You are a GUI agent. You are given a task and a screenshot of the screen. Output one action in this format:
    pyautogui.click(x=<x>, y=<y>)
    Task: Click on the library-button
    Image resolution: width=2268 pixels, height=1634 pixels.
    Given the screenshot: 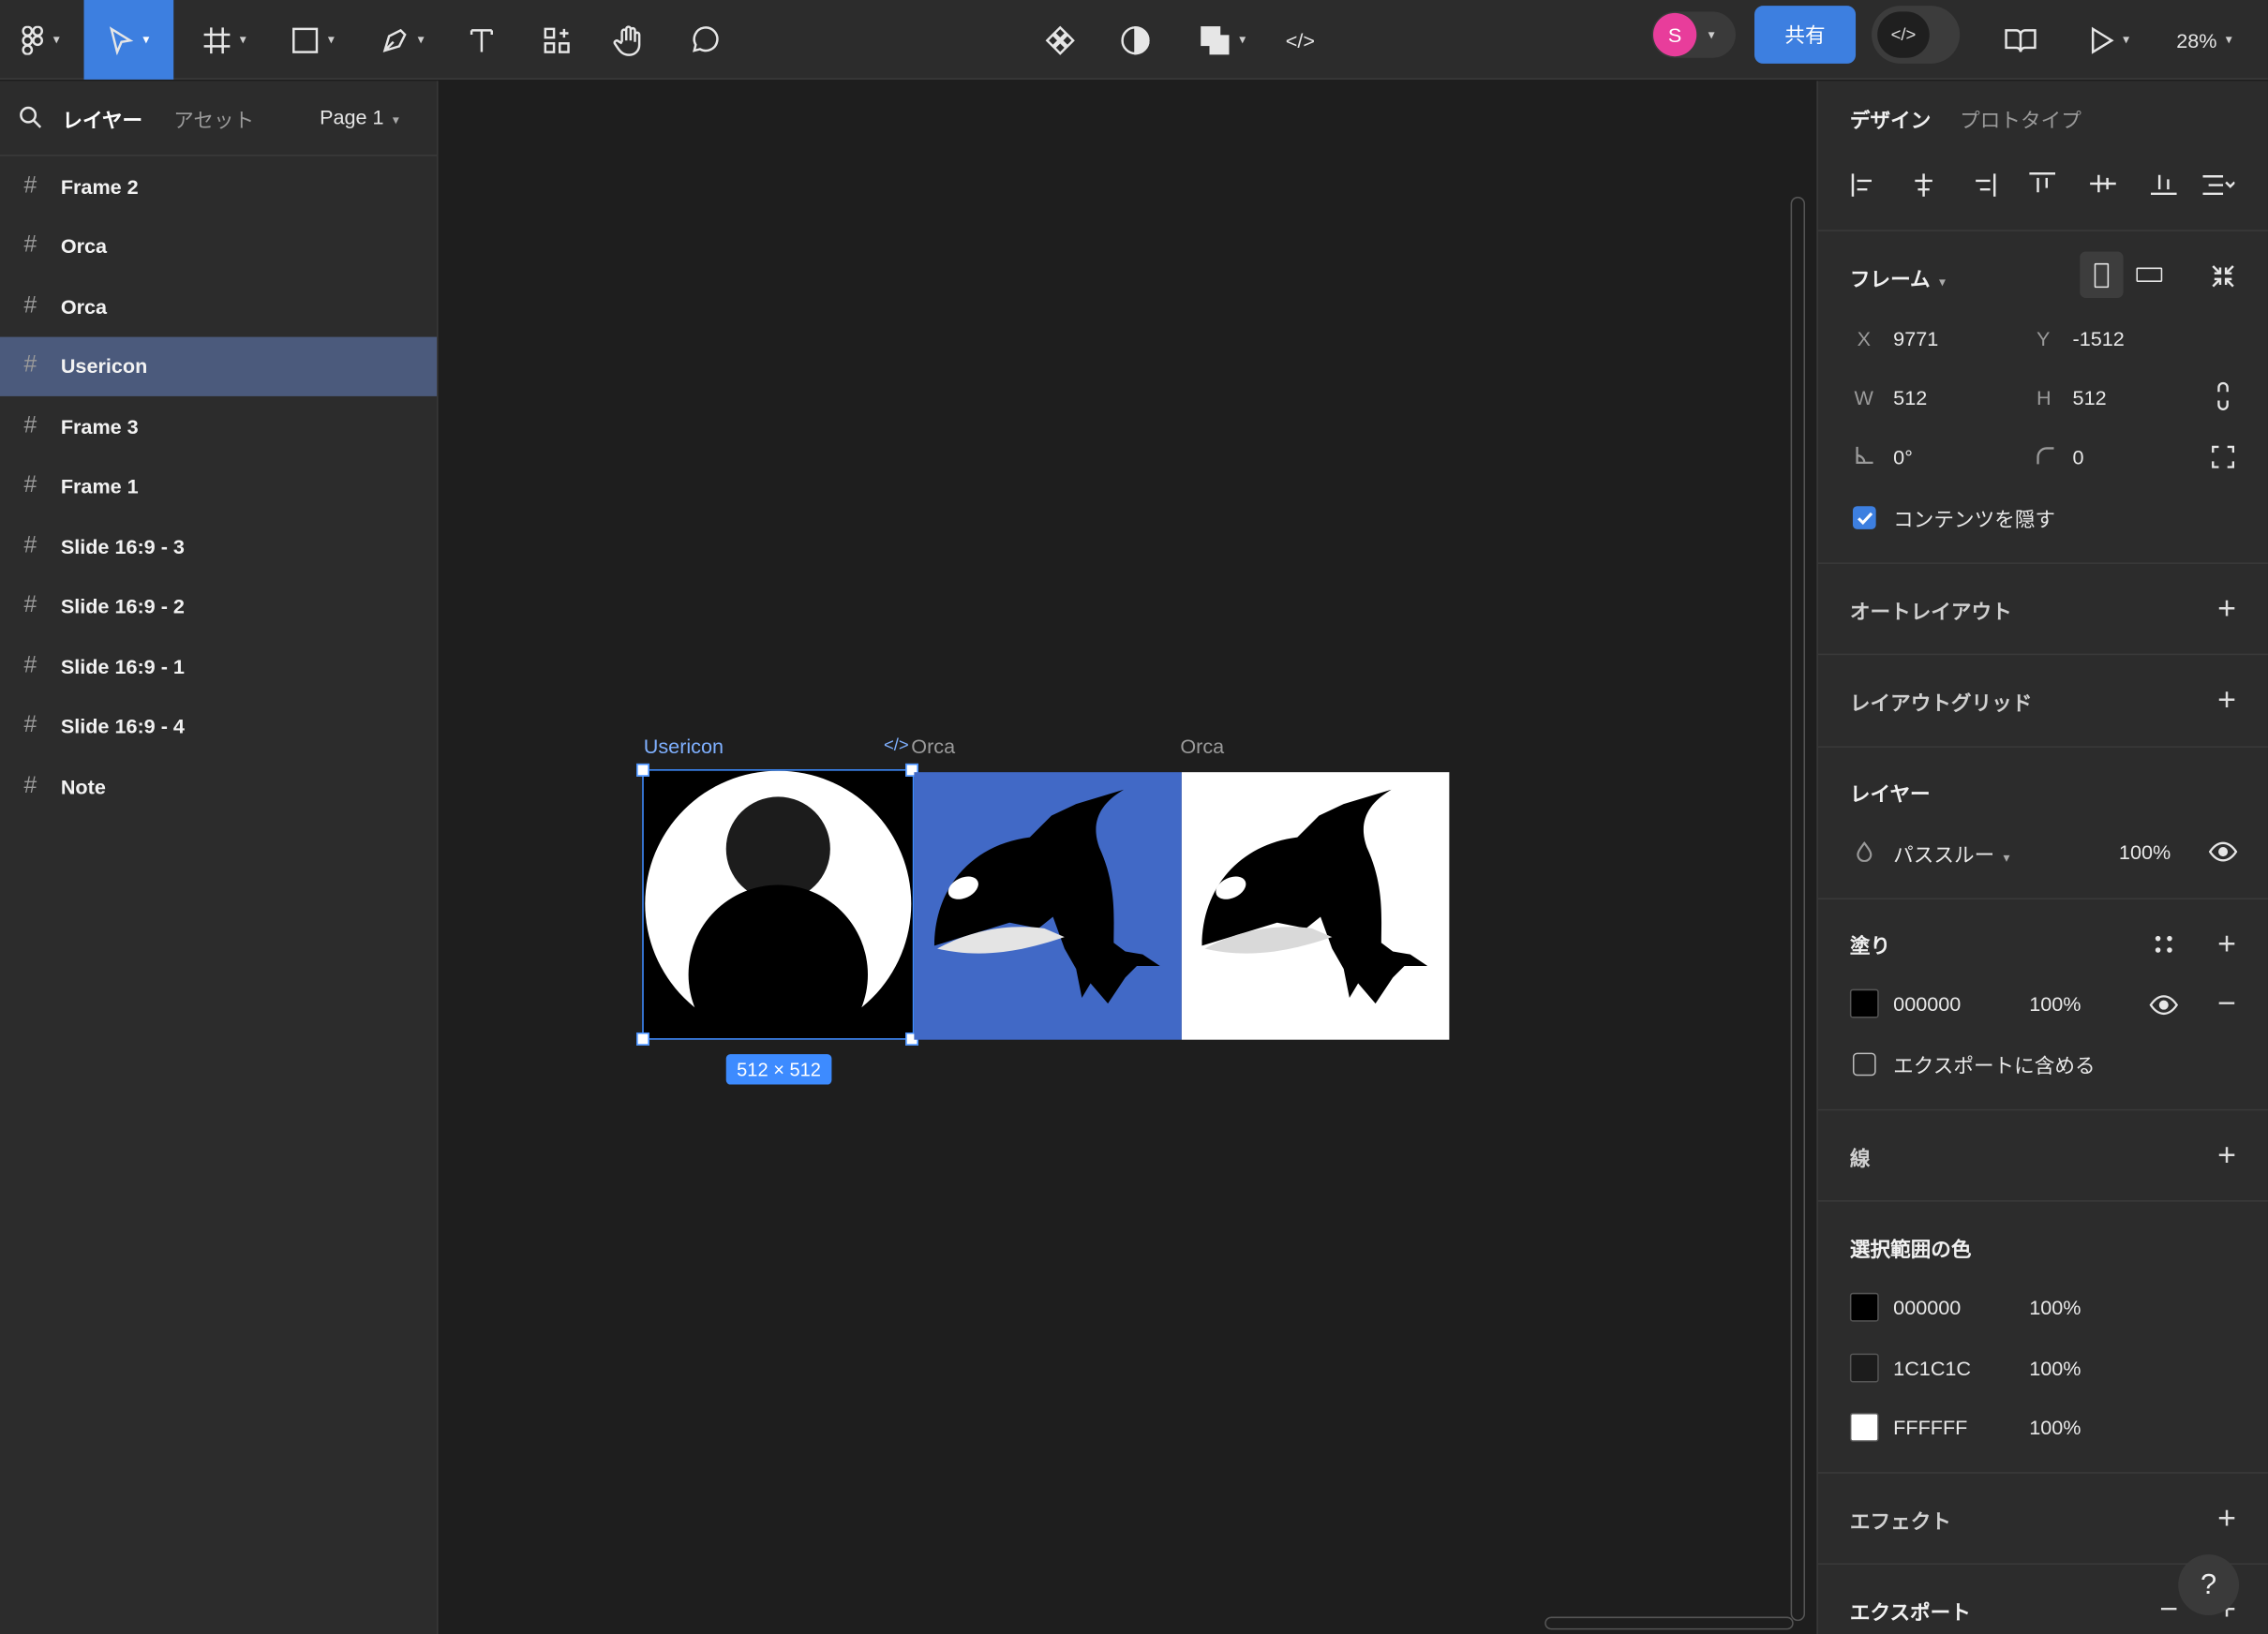 What is the action you would take?
    pyautogui.click(x=2021, y=40)
    